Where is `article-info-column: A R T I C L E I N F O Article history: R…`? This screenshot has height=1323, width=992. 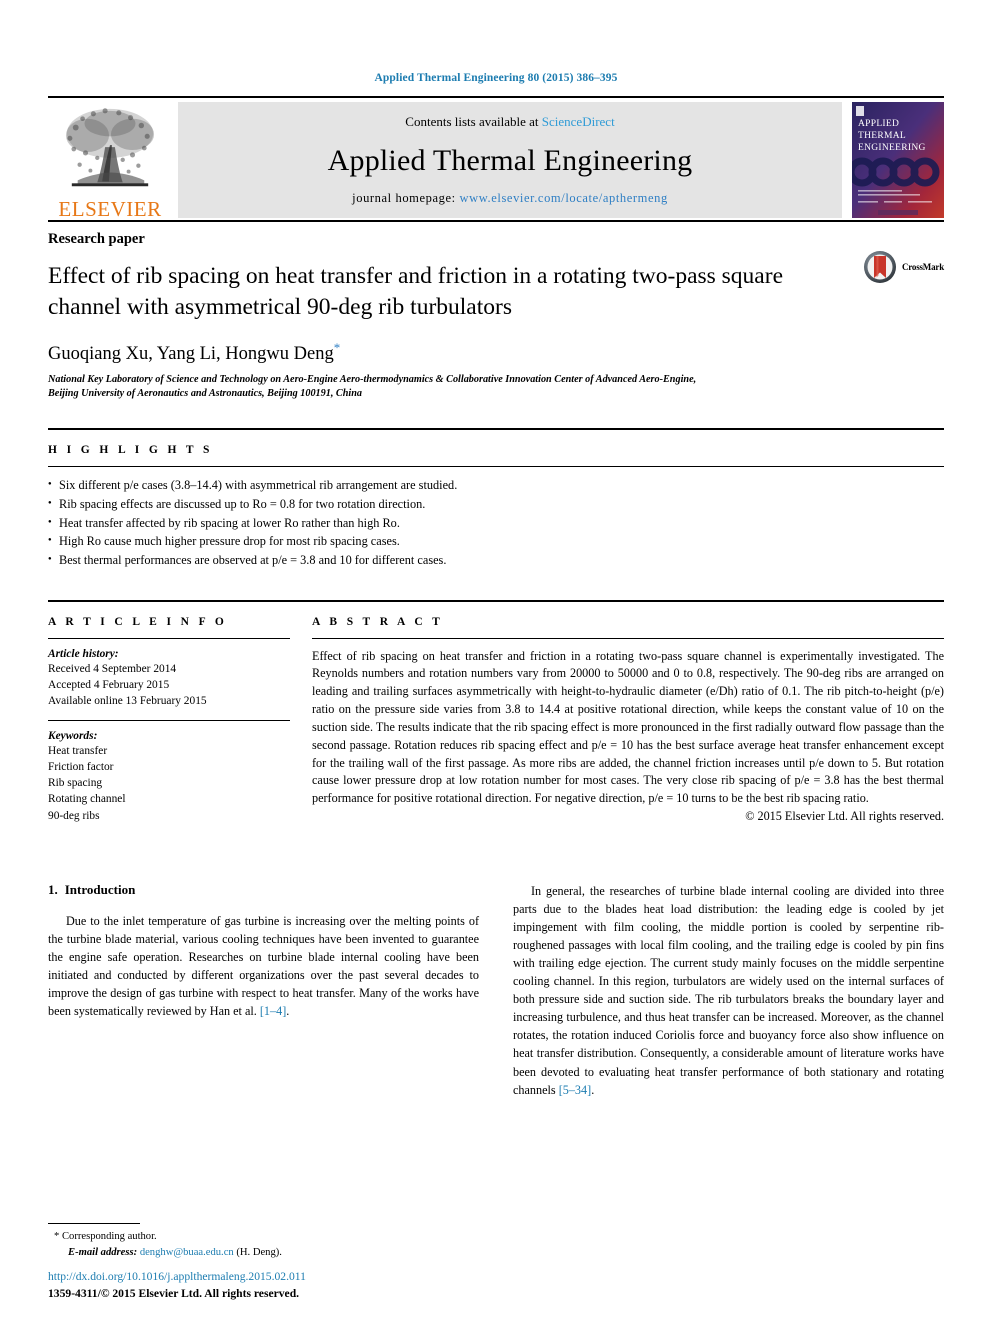
article-info-column: A R T I C L E I N F O Article history: R… is located at coordinates (169, 720).